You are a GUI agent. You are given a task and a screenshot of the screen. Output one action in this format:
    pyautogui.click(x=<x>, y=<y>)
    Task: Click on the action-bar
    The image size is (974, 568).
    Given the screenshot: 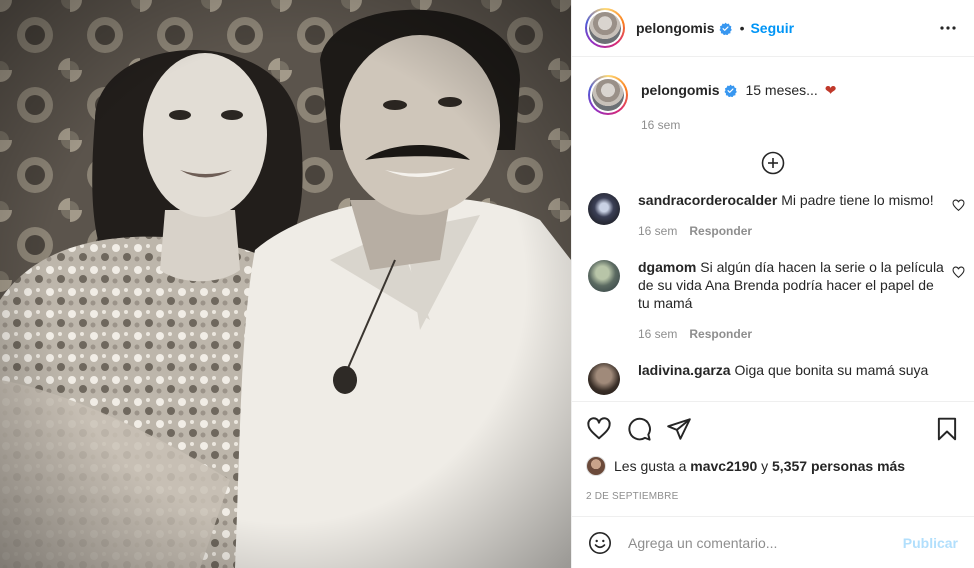 What is the action you would take?
    pyautogui.click(x=773, y=428)
    